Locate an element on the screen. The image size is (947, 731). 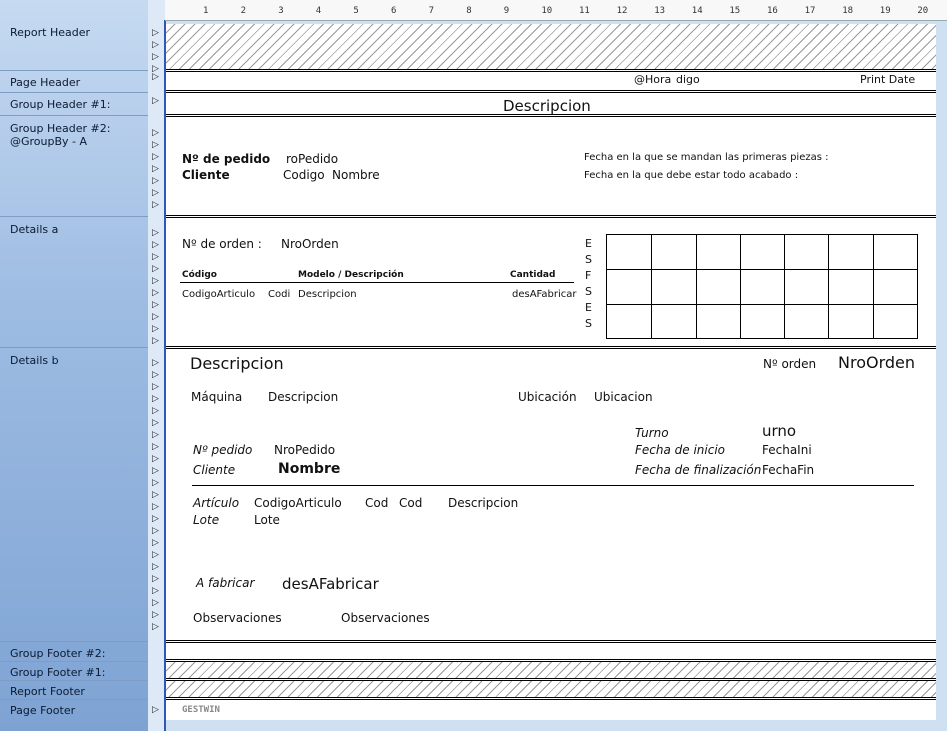
fecha-inicio-field: FechaIni is located at coordinates (787, 450).